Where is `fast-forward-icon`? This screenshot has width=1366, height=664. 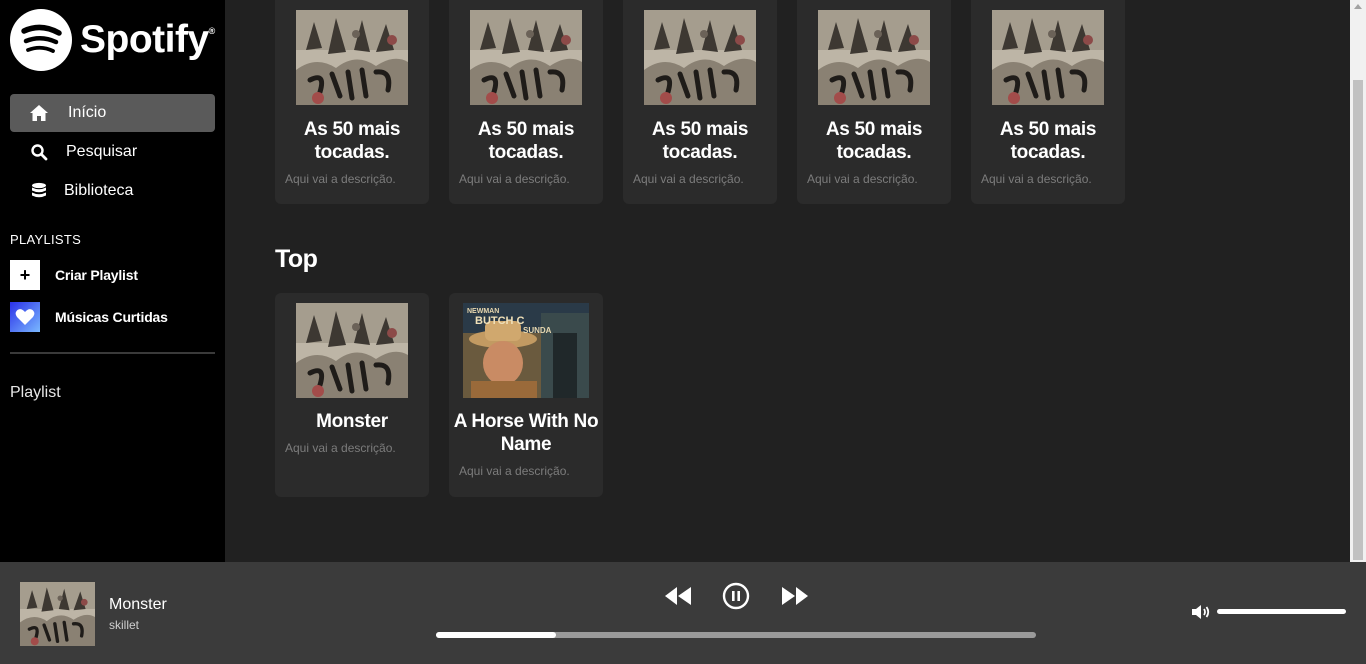
fast-forward-icon is located at coordinates (795, 596).